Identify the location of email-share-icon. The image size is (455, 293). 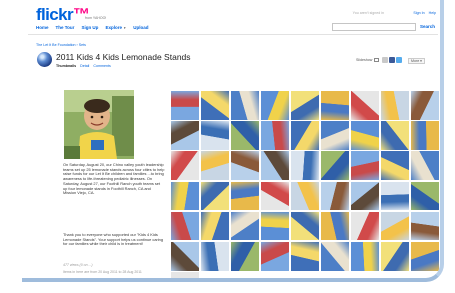
(385, 60).